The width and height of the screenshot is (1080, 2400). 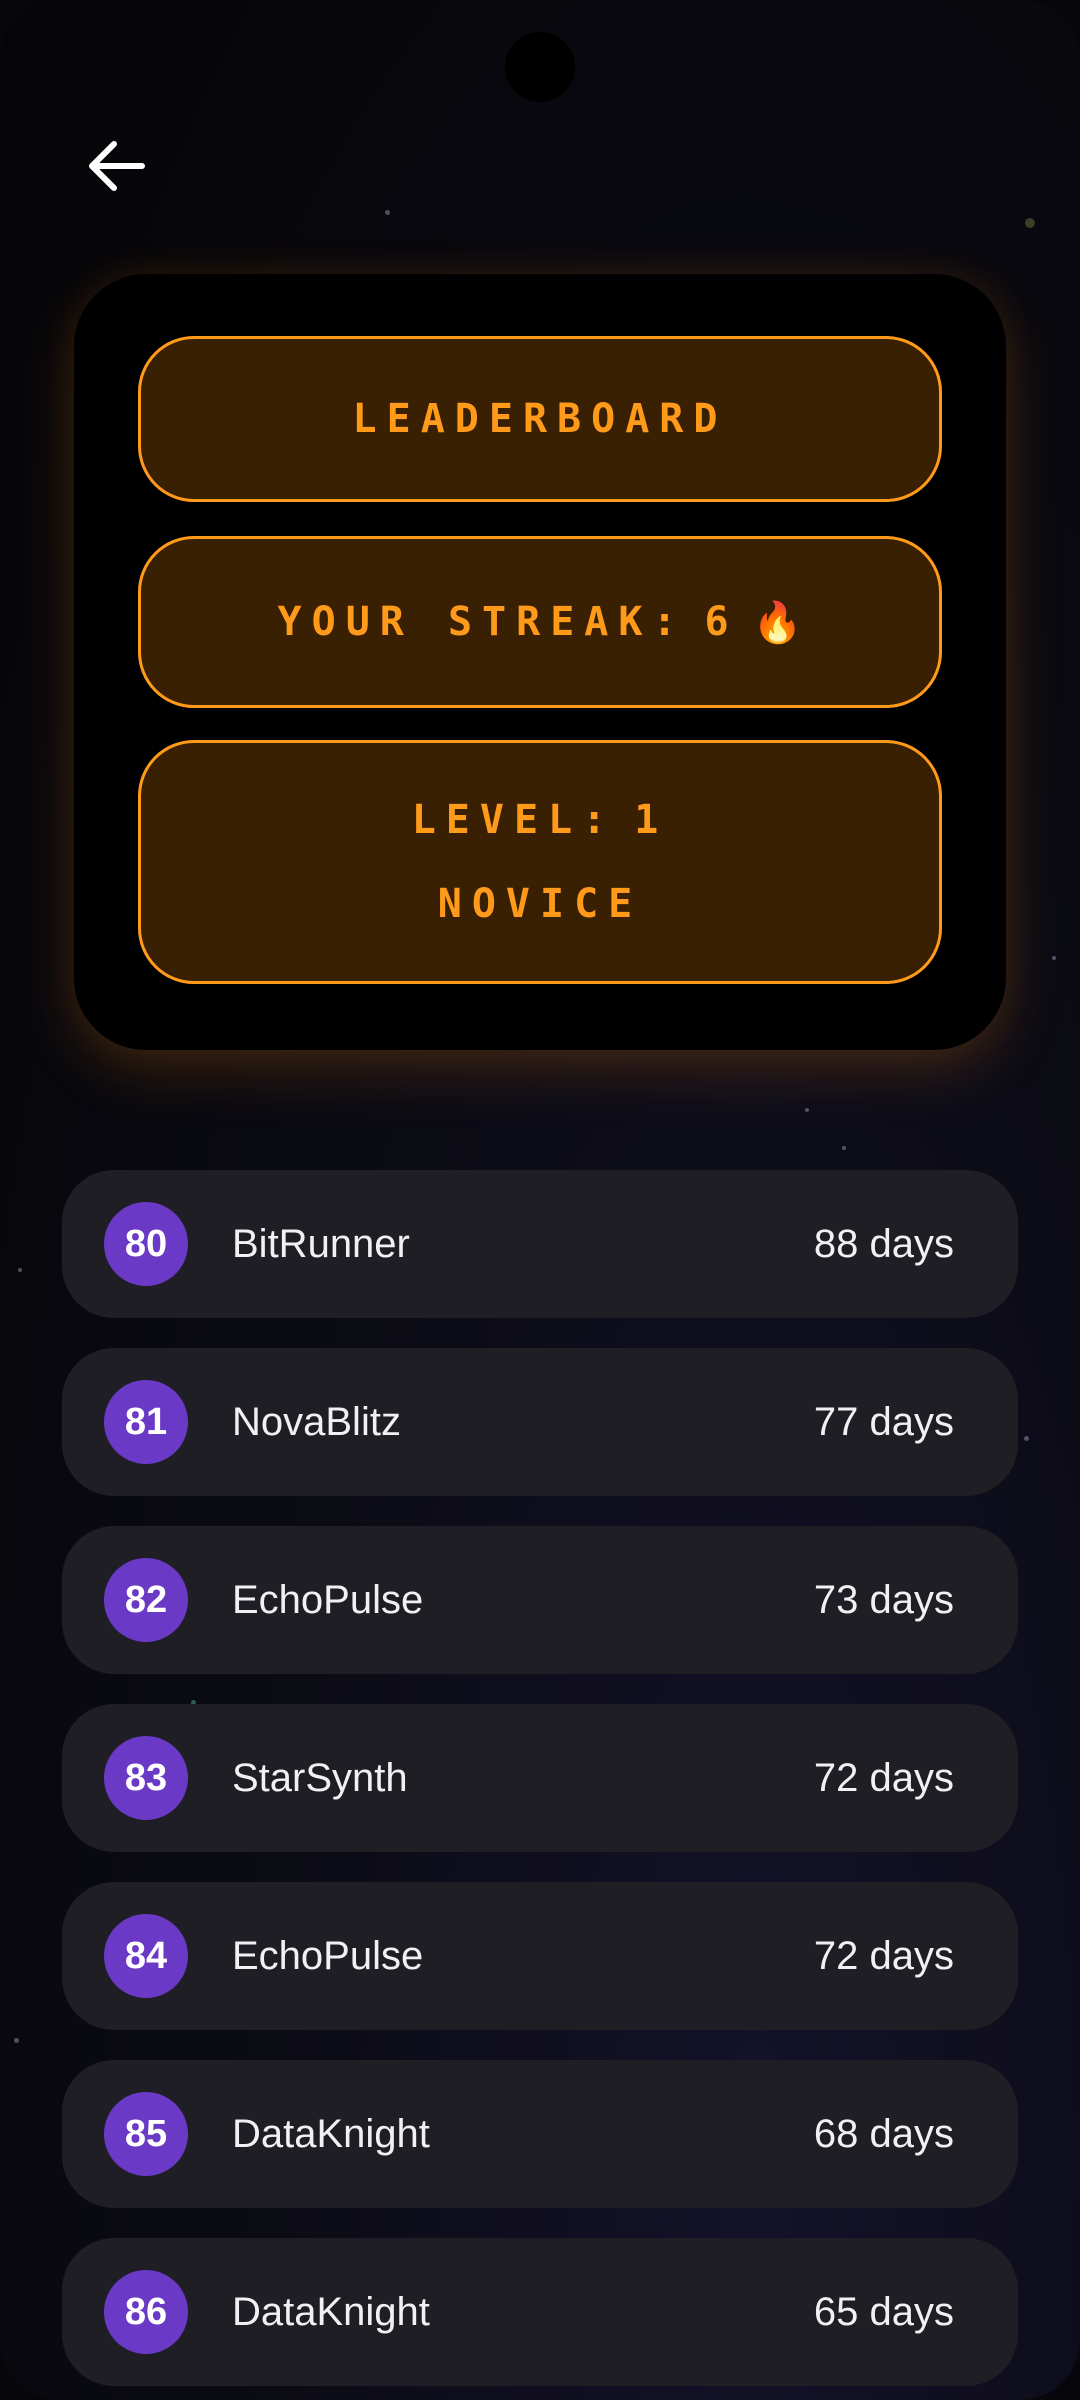 I want to click on player-name: StarSynth, so click(x=320, y=1777).